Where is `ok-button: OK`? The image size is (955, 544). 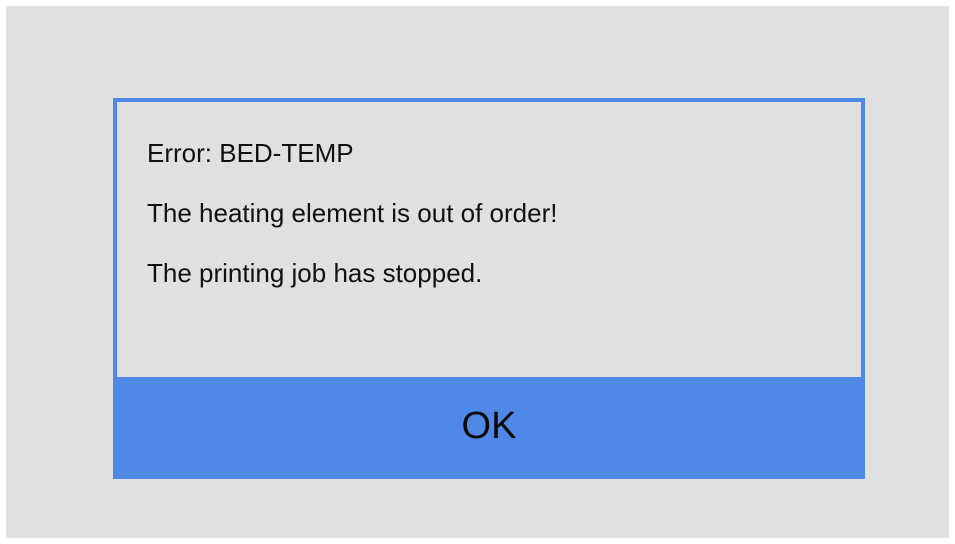
ok-button: OK is located at coordinates (489, 426).